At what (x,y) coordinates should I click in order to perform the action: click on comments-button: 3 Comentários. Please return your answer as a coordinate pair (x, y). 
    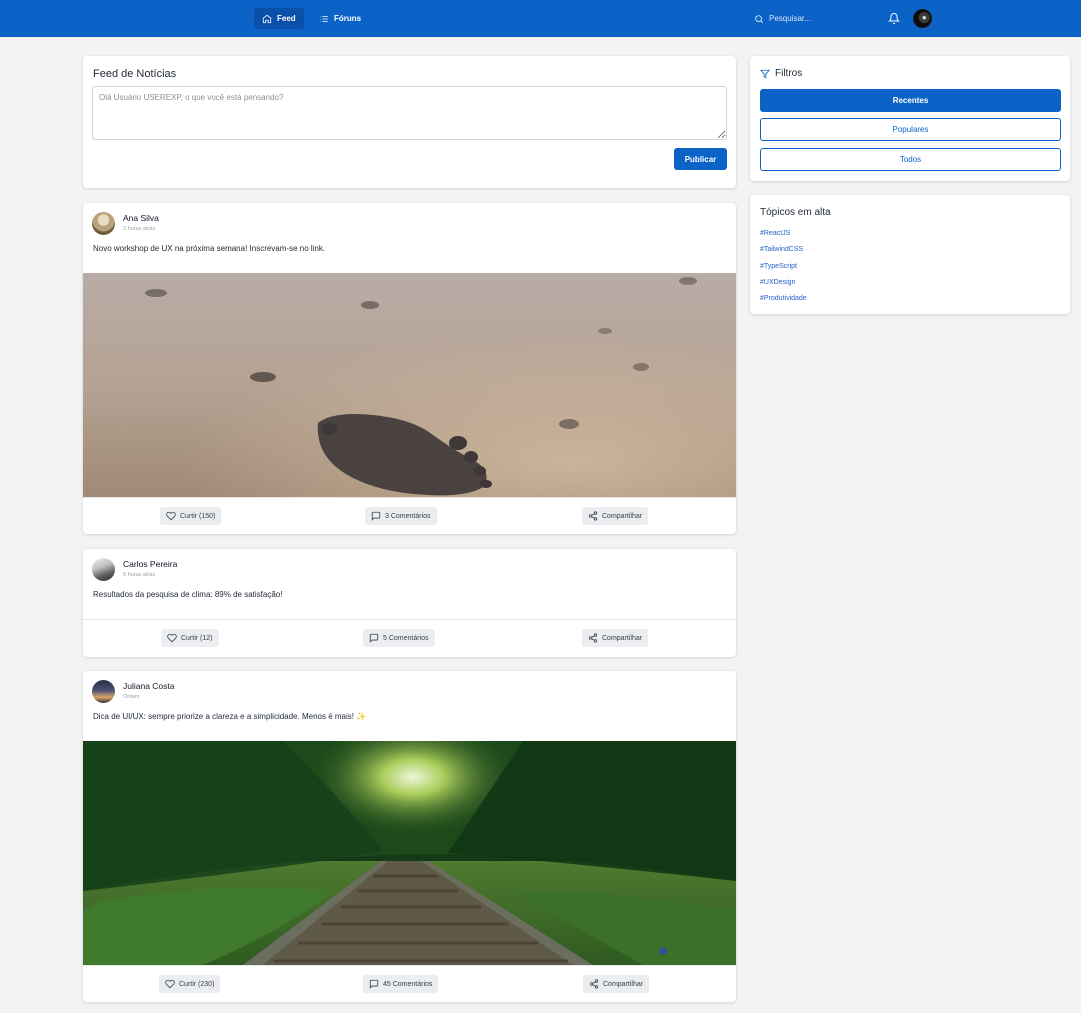
    Looking at the image, I should click on (401, 516).